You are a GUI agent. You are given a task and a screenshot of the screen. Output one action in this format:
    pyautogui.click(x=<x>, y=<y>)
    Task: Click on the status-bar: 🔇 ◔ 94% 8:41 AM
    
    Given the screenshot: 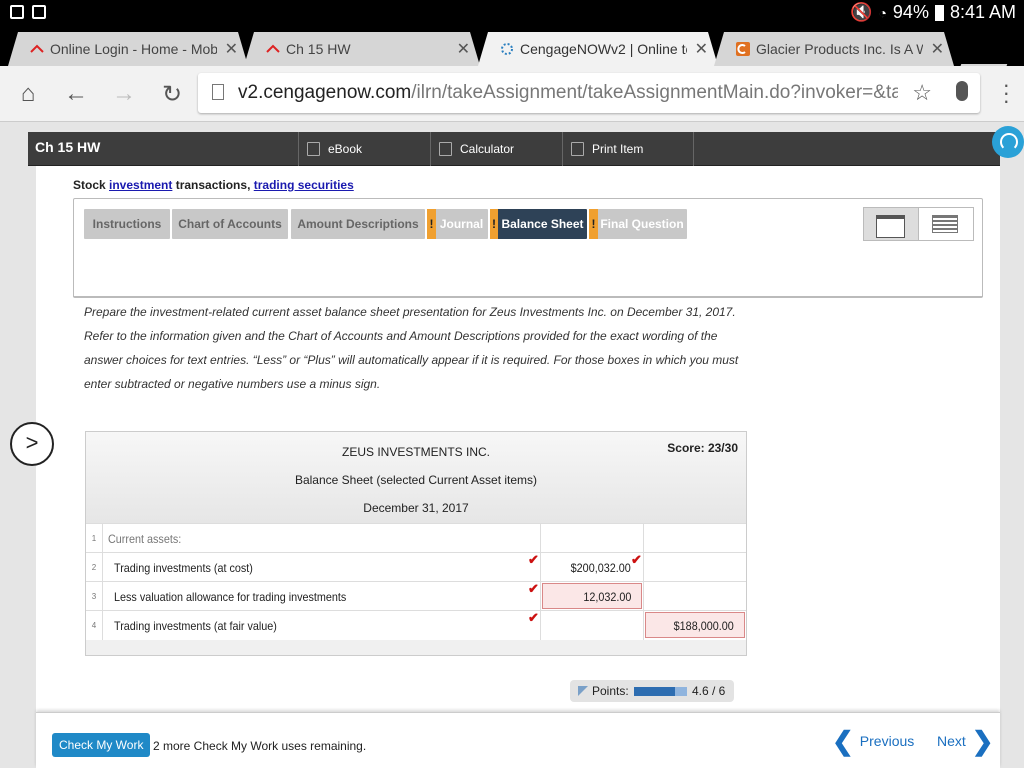 What is the action you would take?
    pyautogui.click(x=512, y=13)
    